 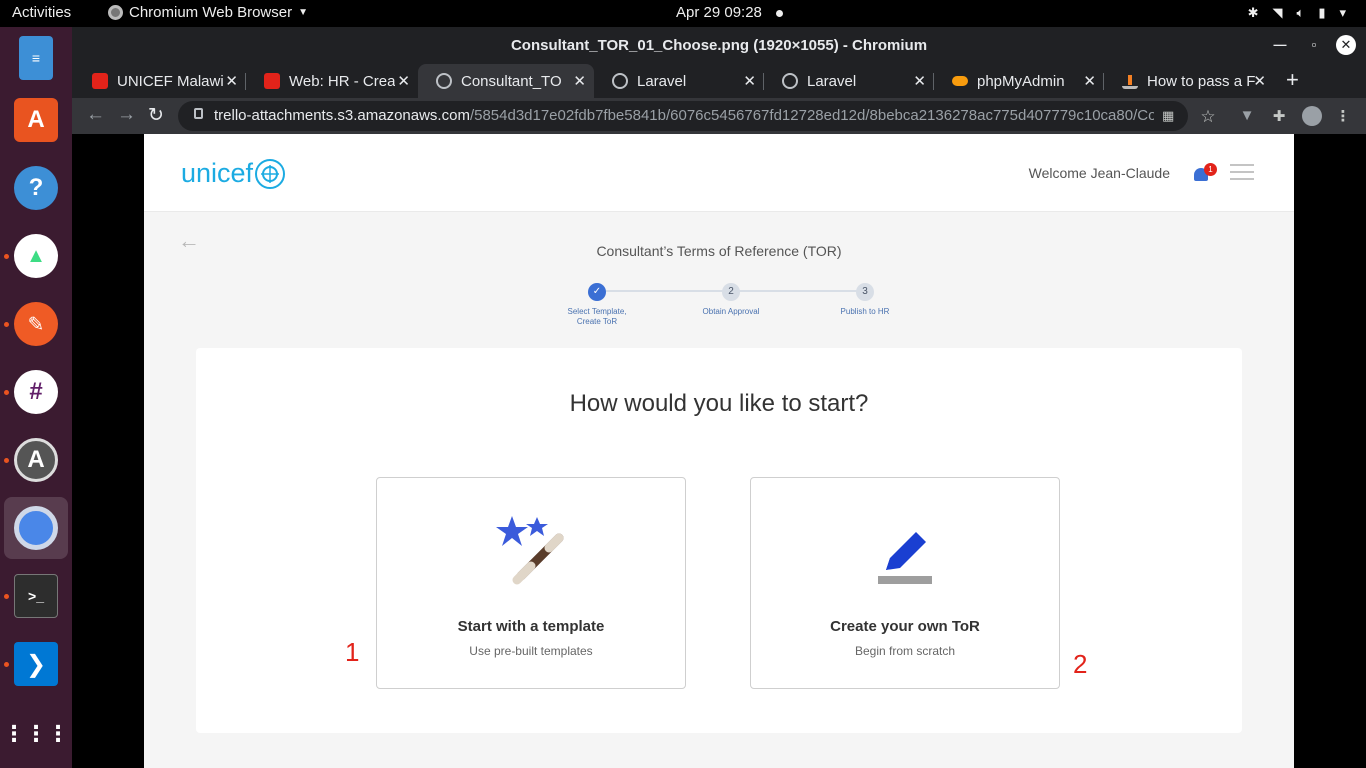 What do you see at coordinates (1343, 116) in the screenshot?
I see `more-menu-icon: ⋮` at bounding box center [1343, 116].